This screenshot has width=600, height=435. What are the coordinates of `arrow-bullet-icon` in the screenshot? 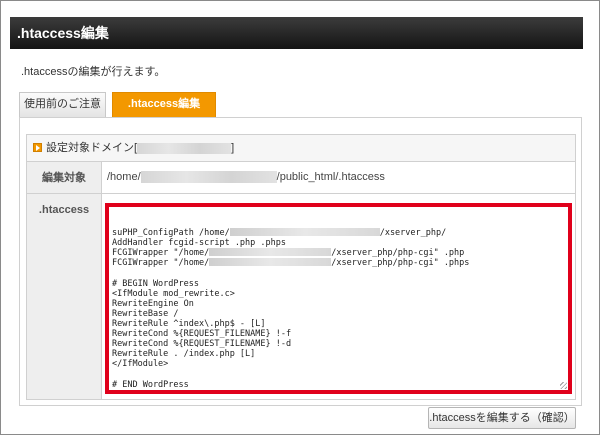 It's located at (37, 147).